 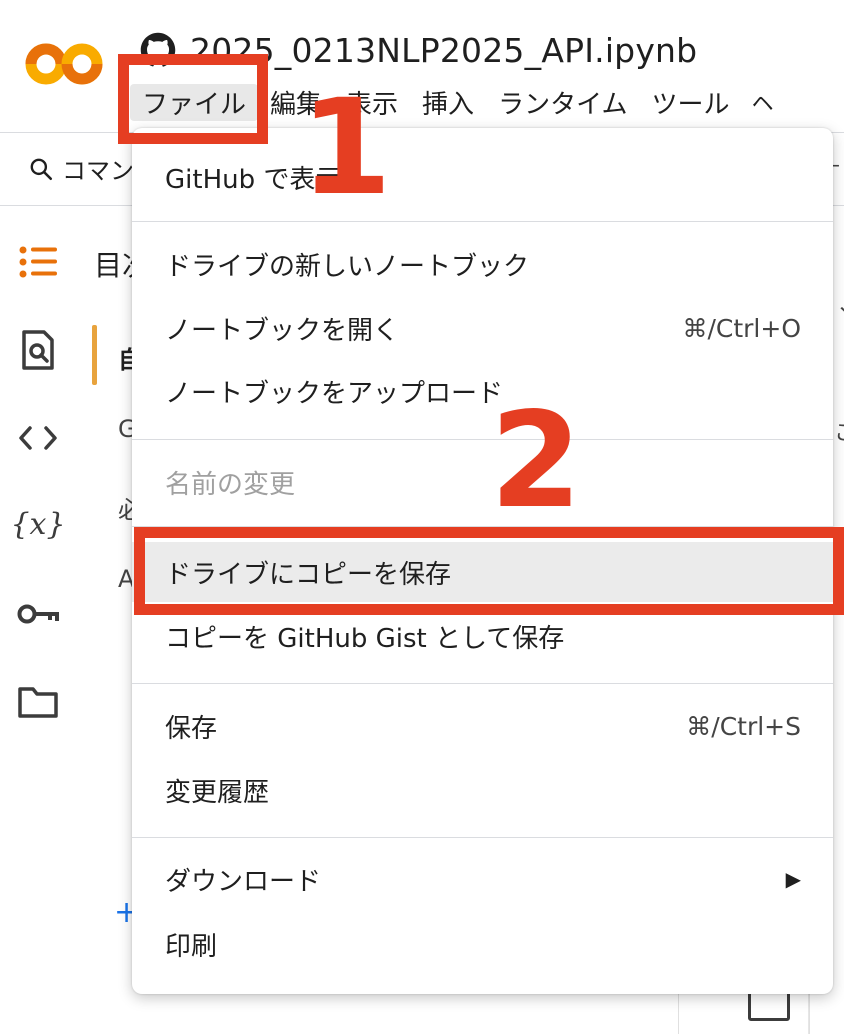 What do you see at coordinates (282, 330) in the screenshot?
I see `menu-item-label: ノートブックを開く` at bounding box center [282, 330].